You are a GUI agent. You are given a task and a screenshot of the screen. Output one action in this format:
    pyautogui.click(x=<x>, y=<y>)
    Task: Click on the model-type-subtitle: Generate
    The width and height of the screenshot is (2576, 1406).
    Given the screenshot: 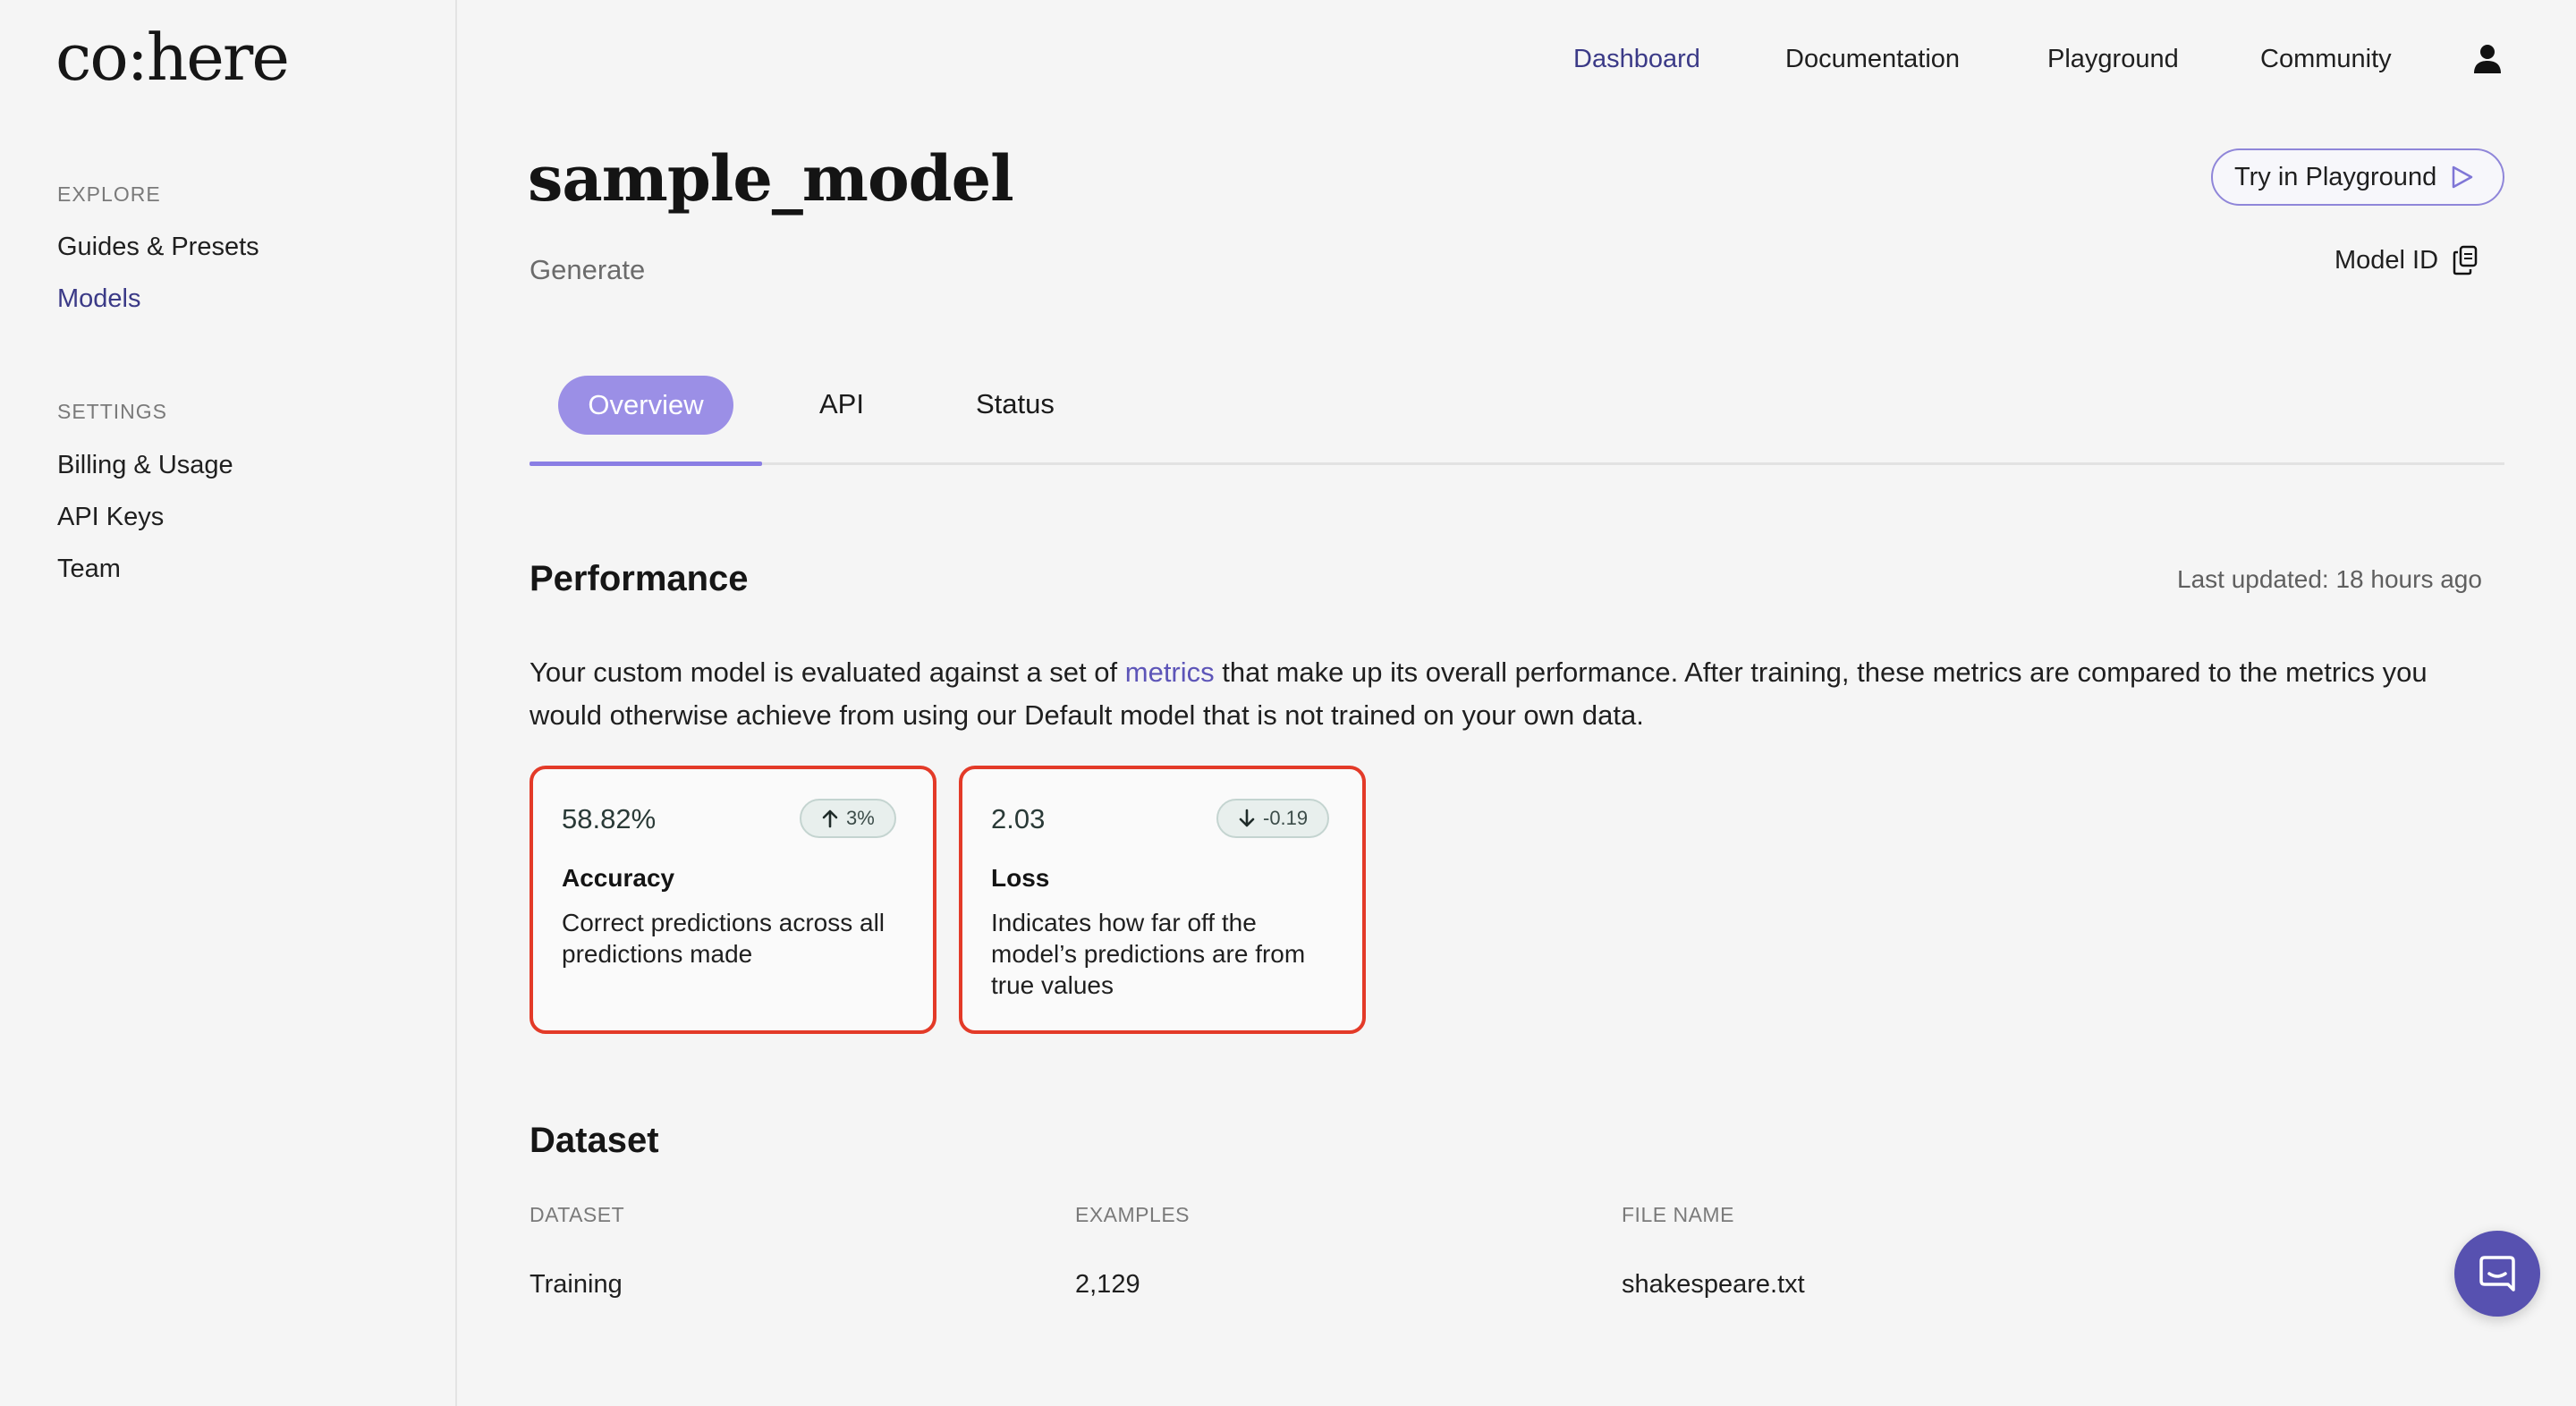 What is the action you would take?
    pyautogui.click(x=588, y=270)
    